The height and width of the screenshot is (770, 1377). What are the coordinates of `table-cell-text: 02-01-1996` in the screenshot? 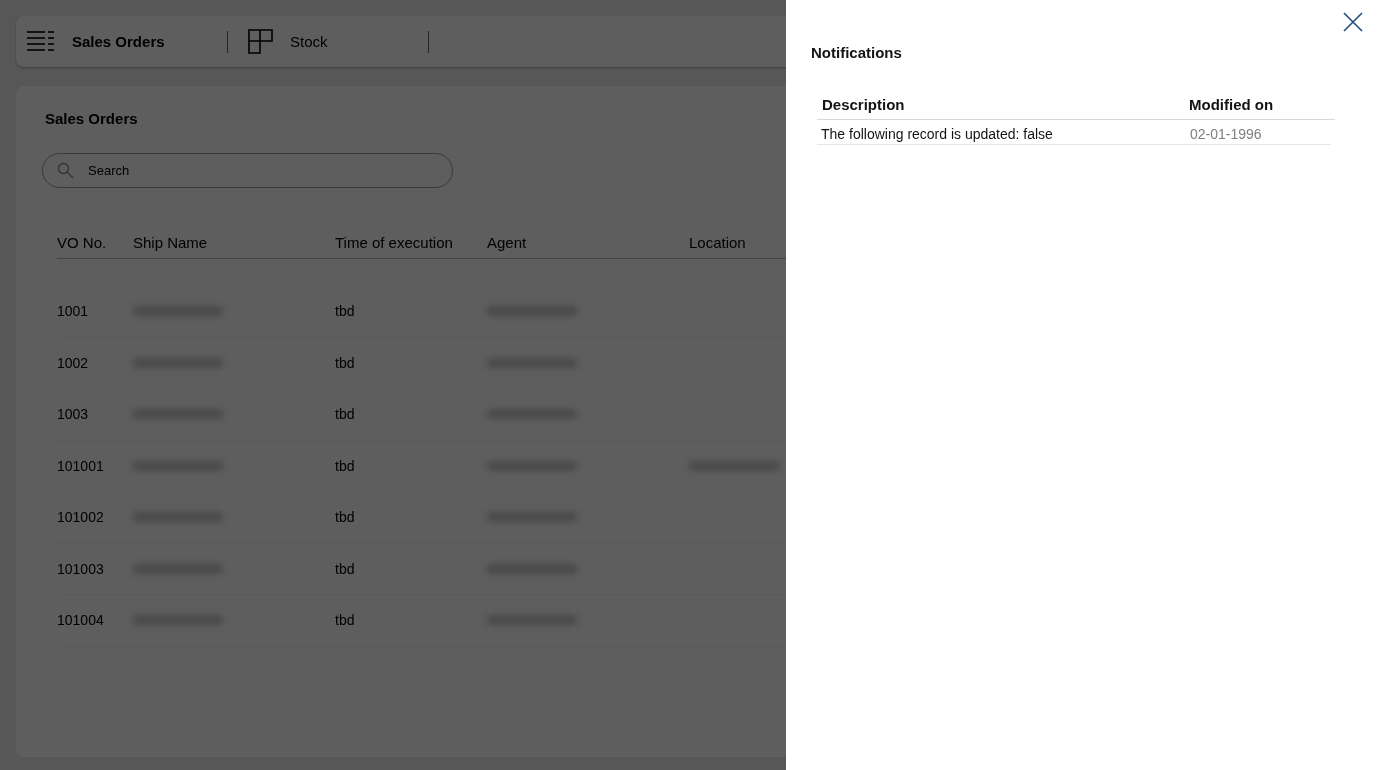 It's located at (1226, 134).